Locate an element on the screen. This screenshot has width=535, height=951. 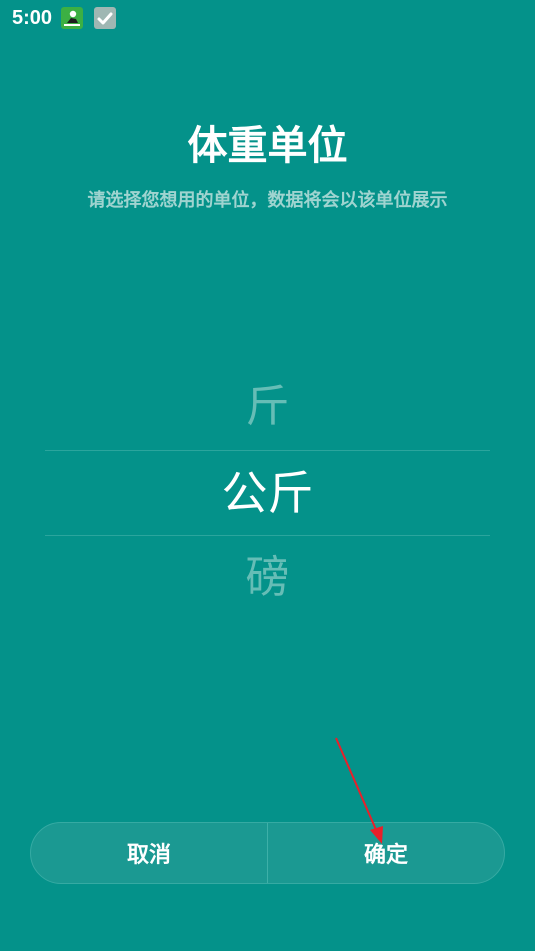
app-notification-icon is located at coordinates (72, 18).